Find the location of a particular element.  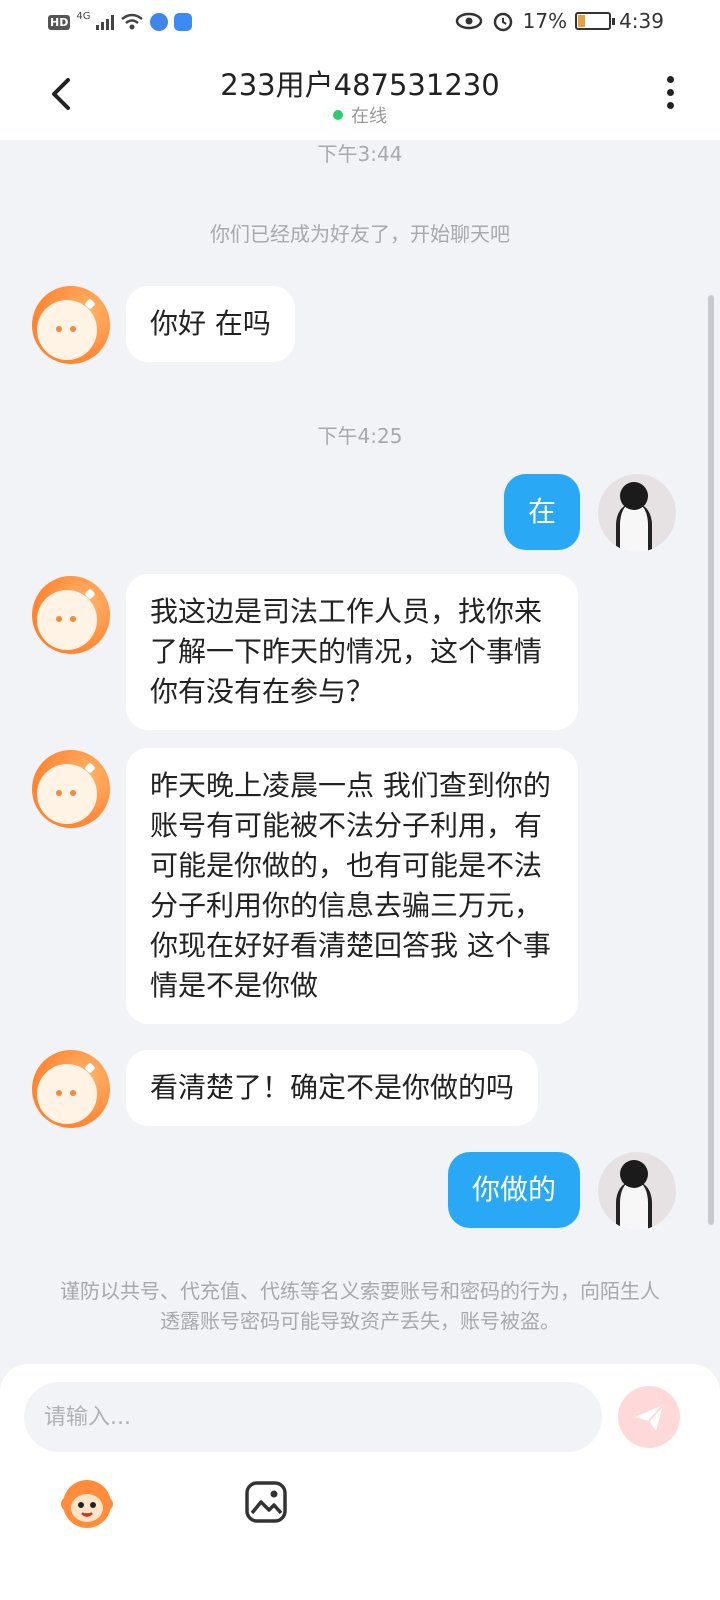

clock: 4:39 is located at coordinates (641, 21).